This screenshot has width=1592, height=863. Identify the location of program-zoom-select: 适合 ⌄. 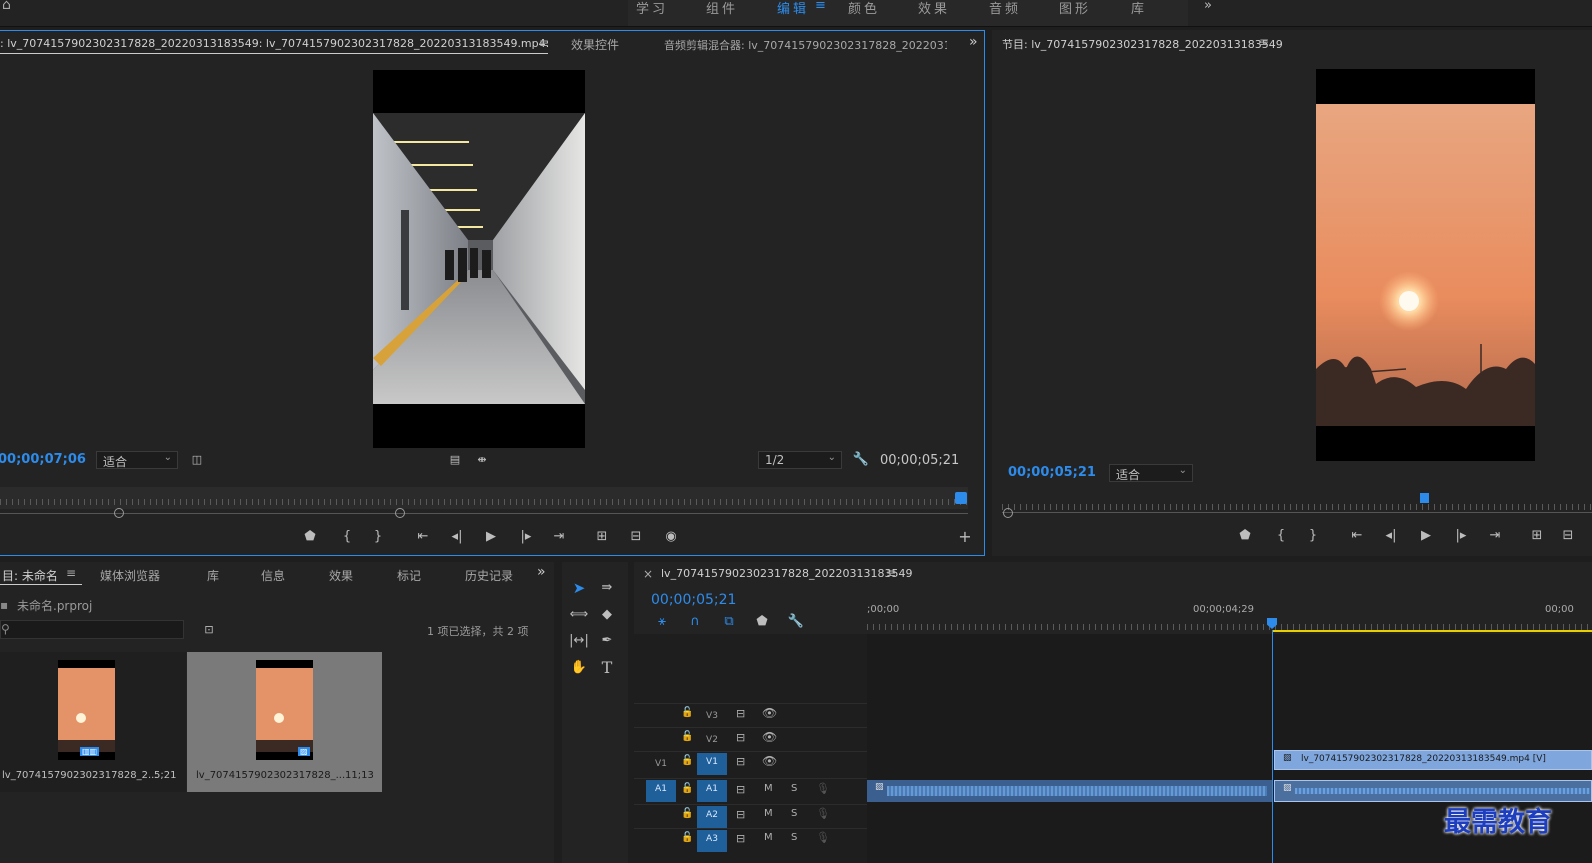
(1151, 473).